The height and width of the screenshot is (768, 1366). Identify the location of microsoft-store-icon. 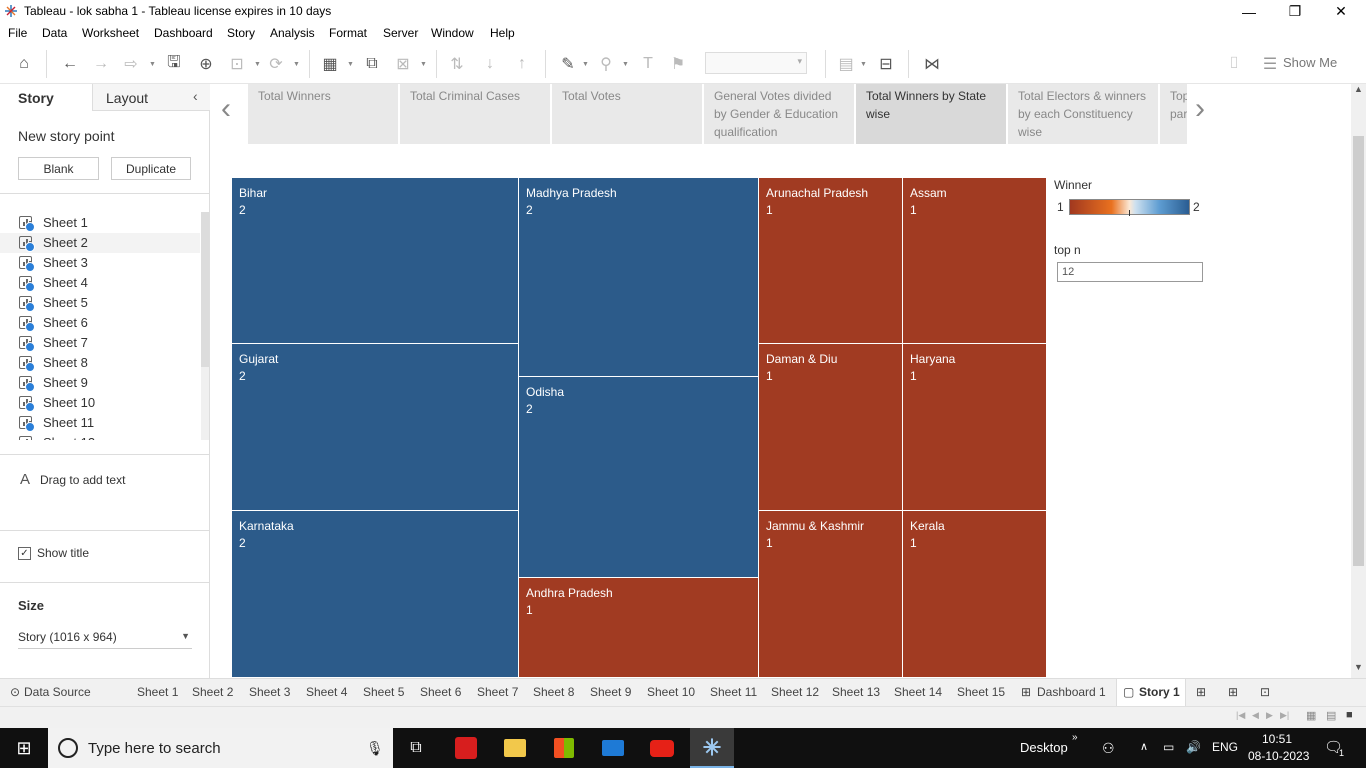
(564, 748).